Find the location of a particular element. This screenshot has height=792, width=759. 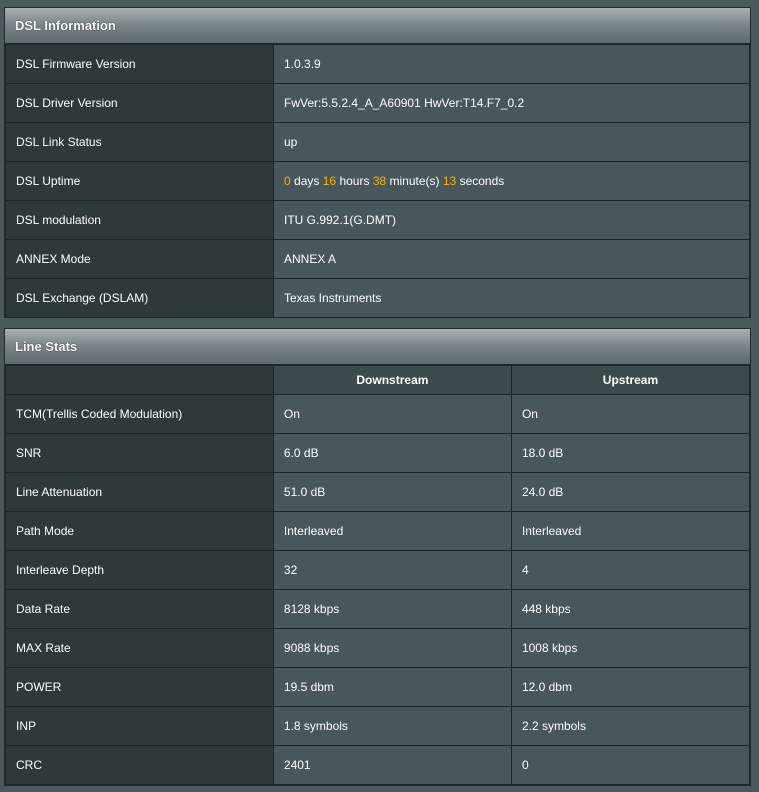

table-row: INP 1.8 symbols 2.2 symbols is located at coordinates (378, 726).